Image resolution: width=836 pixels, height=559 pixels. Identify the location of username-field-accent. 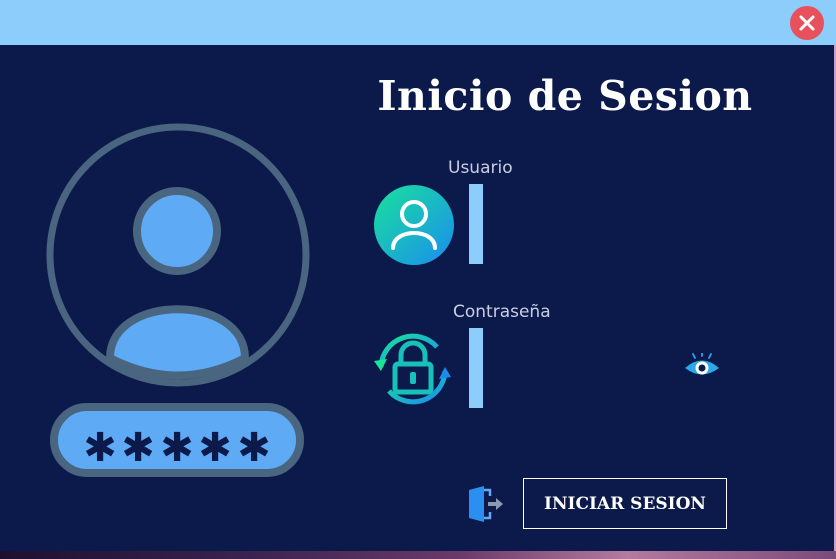
(476, 224).